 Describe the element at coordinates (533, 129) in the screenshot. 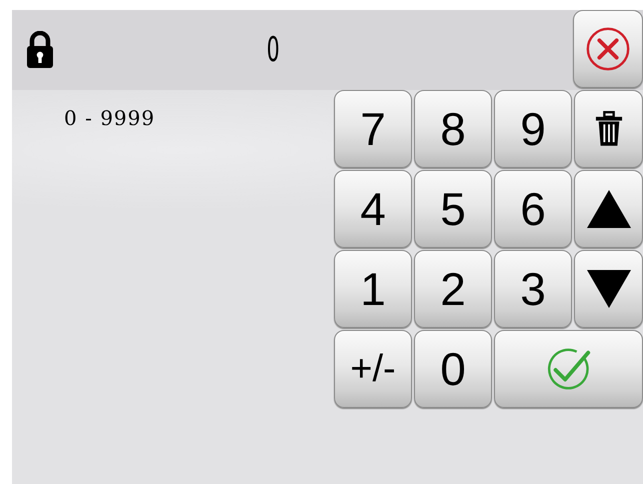

I see `key-button: 9` at that location.